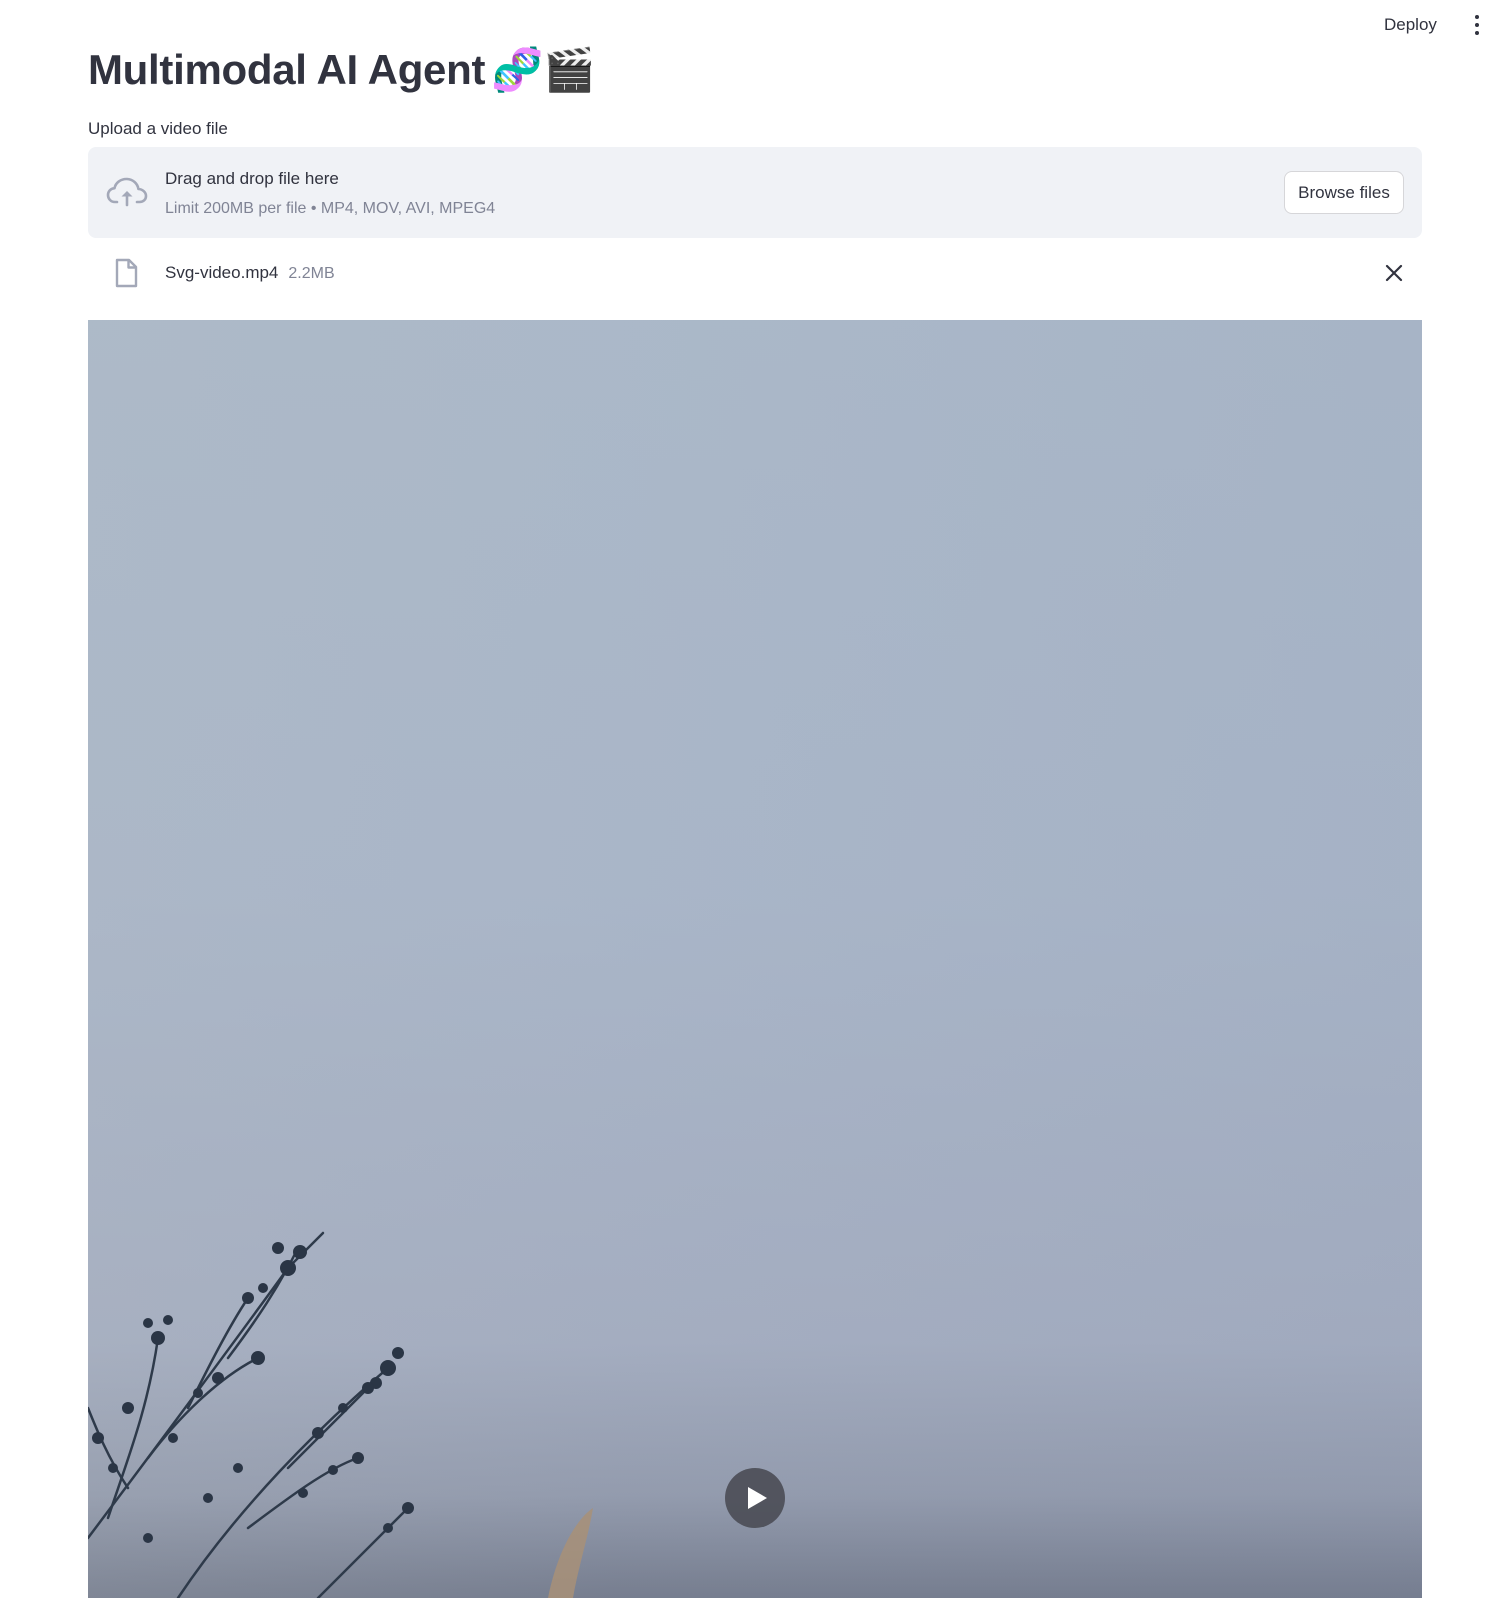 This screenshot has width=1506, height=1598. What do you see at coordinates (1344, 192) in the screenshot?
I see `browse-files-button: Browse files` at bounding box center [1344, 192].